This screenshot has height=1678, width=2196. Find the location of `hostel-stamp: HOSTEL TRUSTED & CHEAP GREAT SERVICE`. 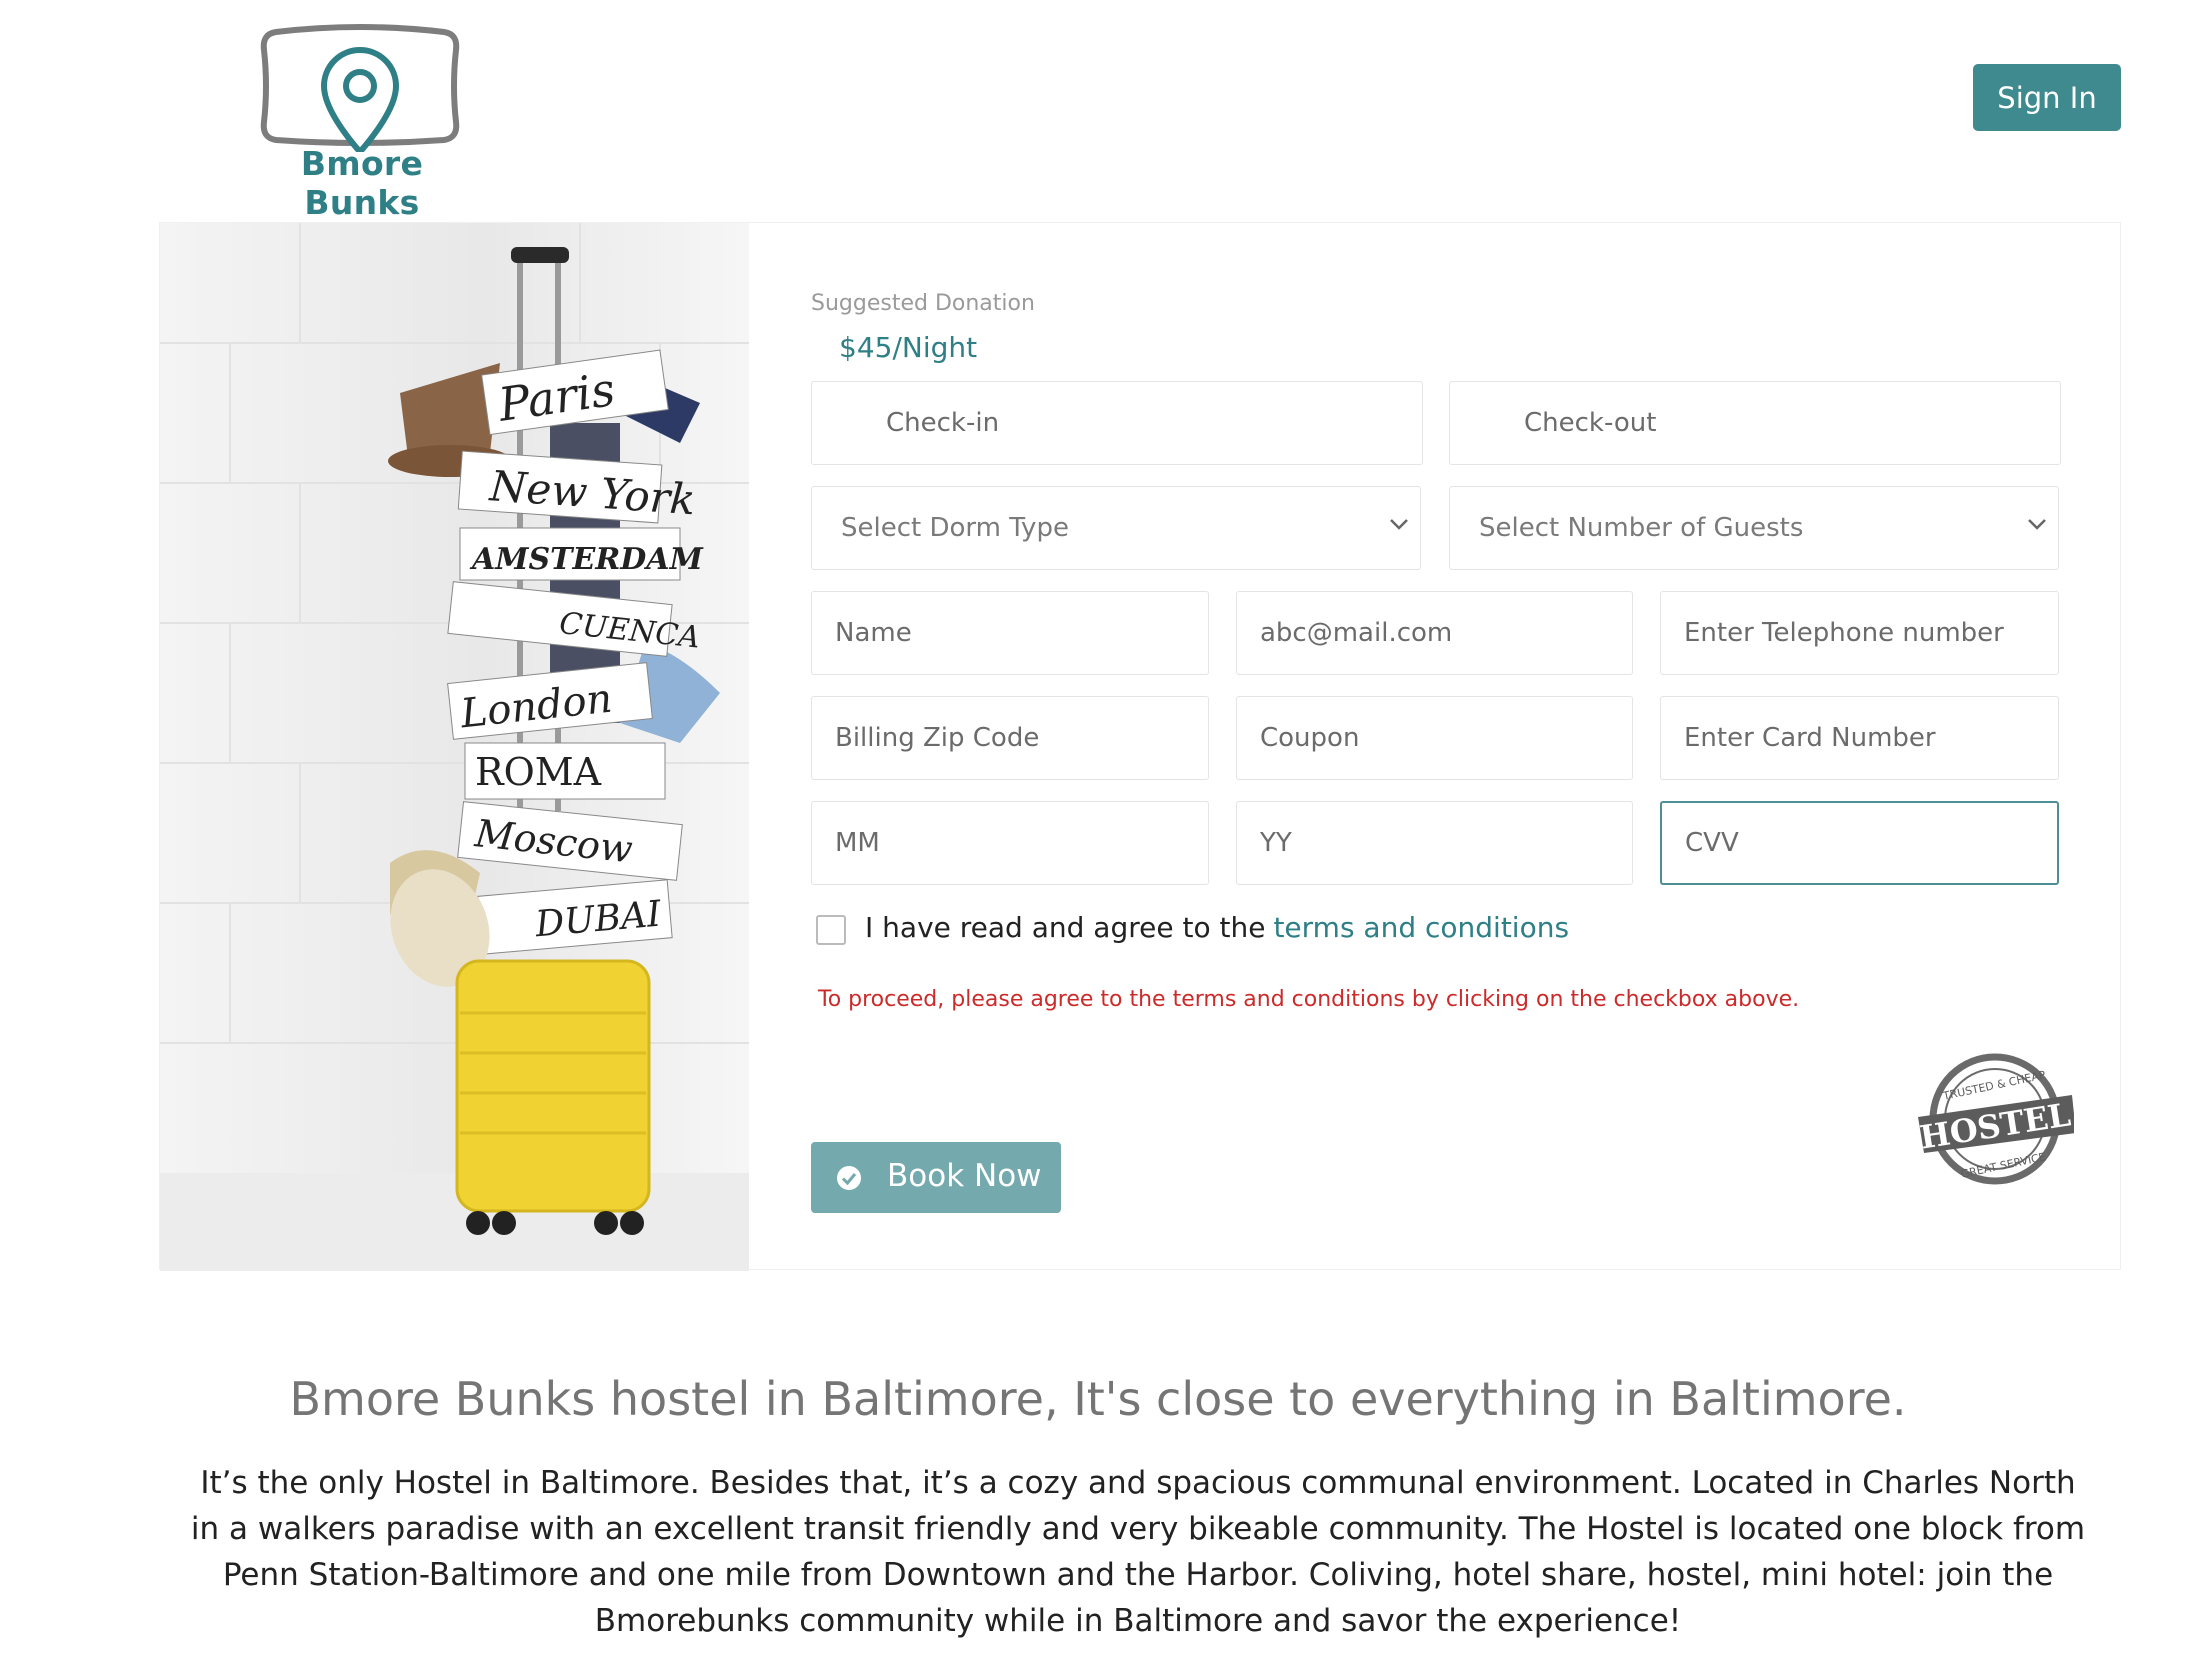

hostel-stamp: HOSTEL TRUSTED & CHEAP GREAT SERVICE is located at coordinates (1996, 1119).